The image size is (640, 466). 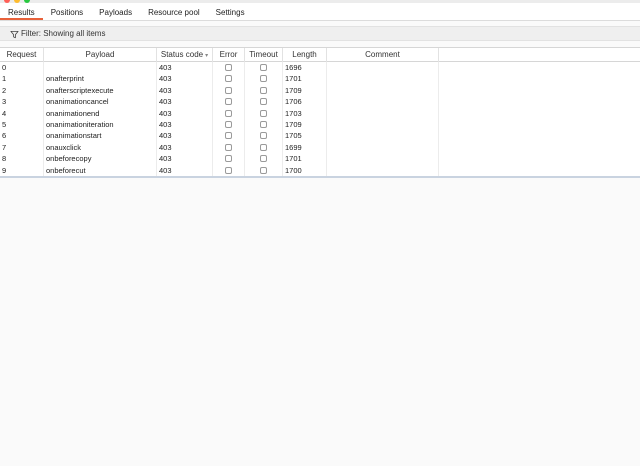 What do you see at coordinates (229, 55) in the screenshot?
I see `header-error: Error` at bounding box center [229, 55].